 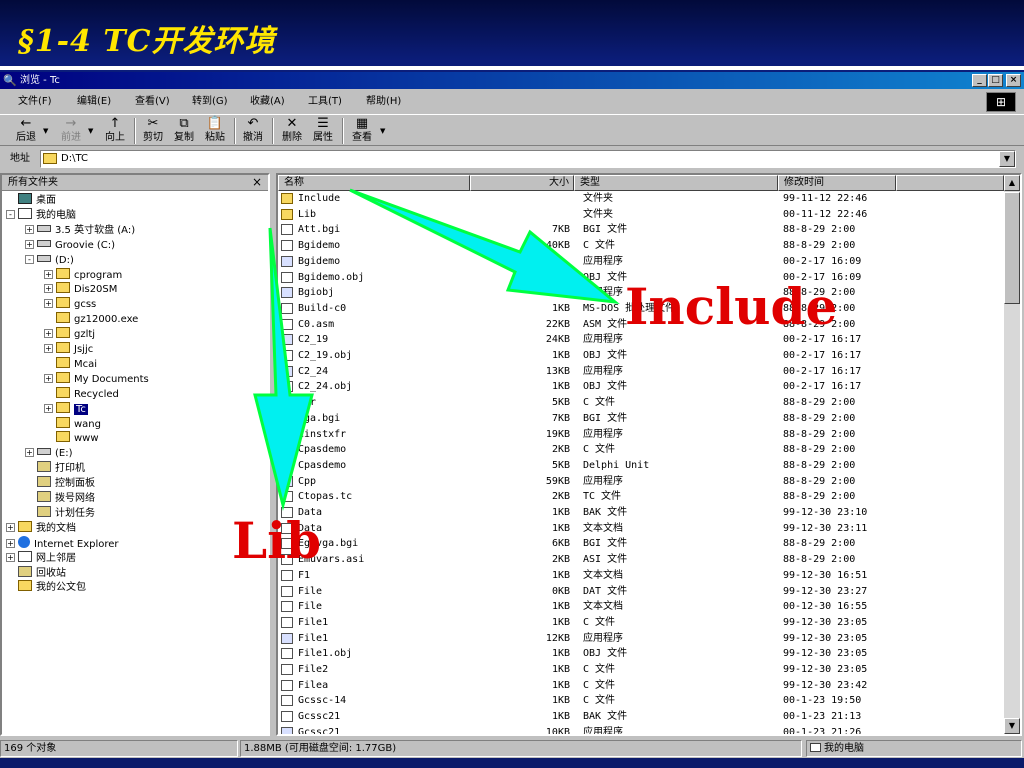 What do you see at coordinates (41, 215) in the screenshot?
I see `tree-node: - 我的电脑` at bounding box center [41, 215].